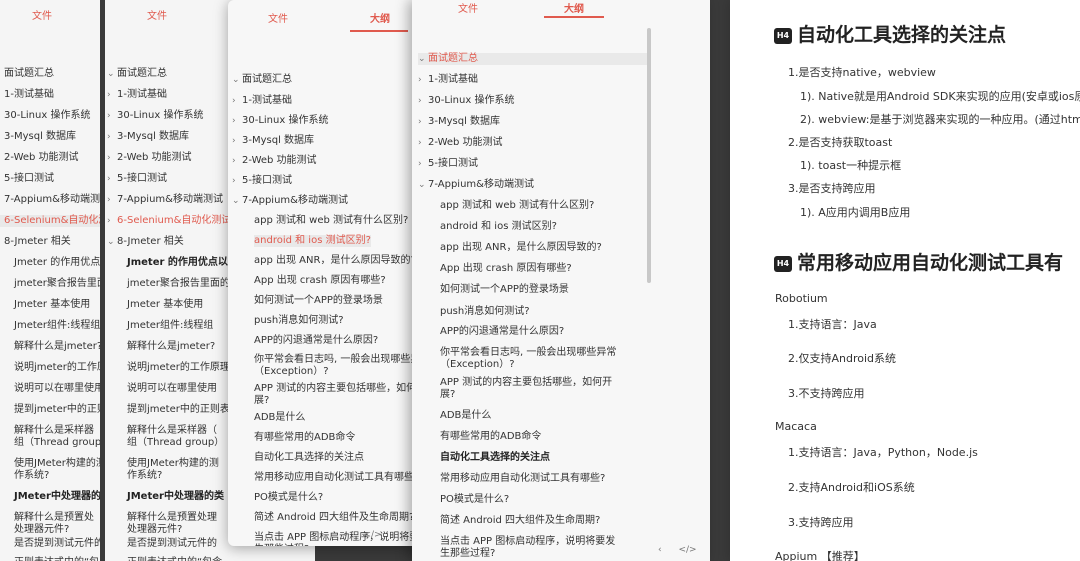 The image size is (1080, 561). I want to click on outline-item: app 出现 ANR，是什么原因导致的?, so click(521, 248).